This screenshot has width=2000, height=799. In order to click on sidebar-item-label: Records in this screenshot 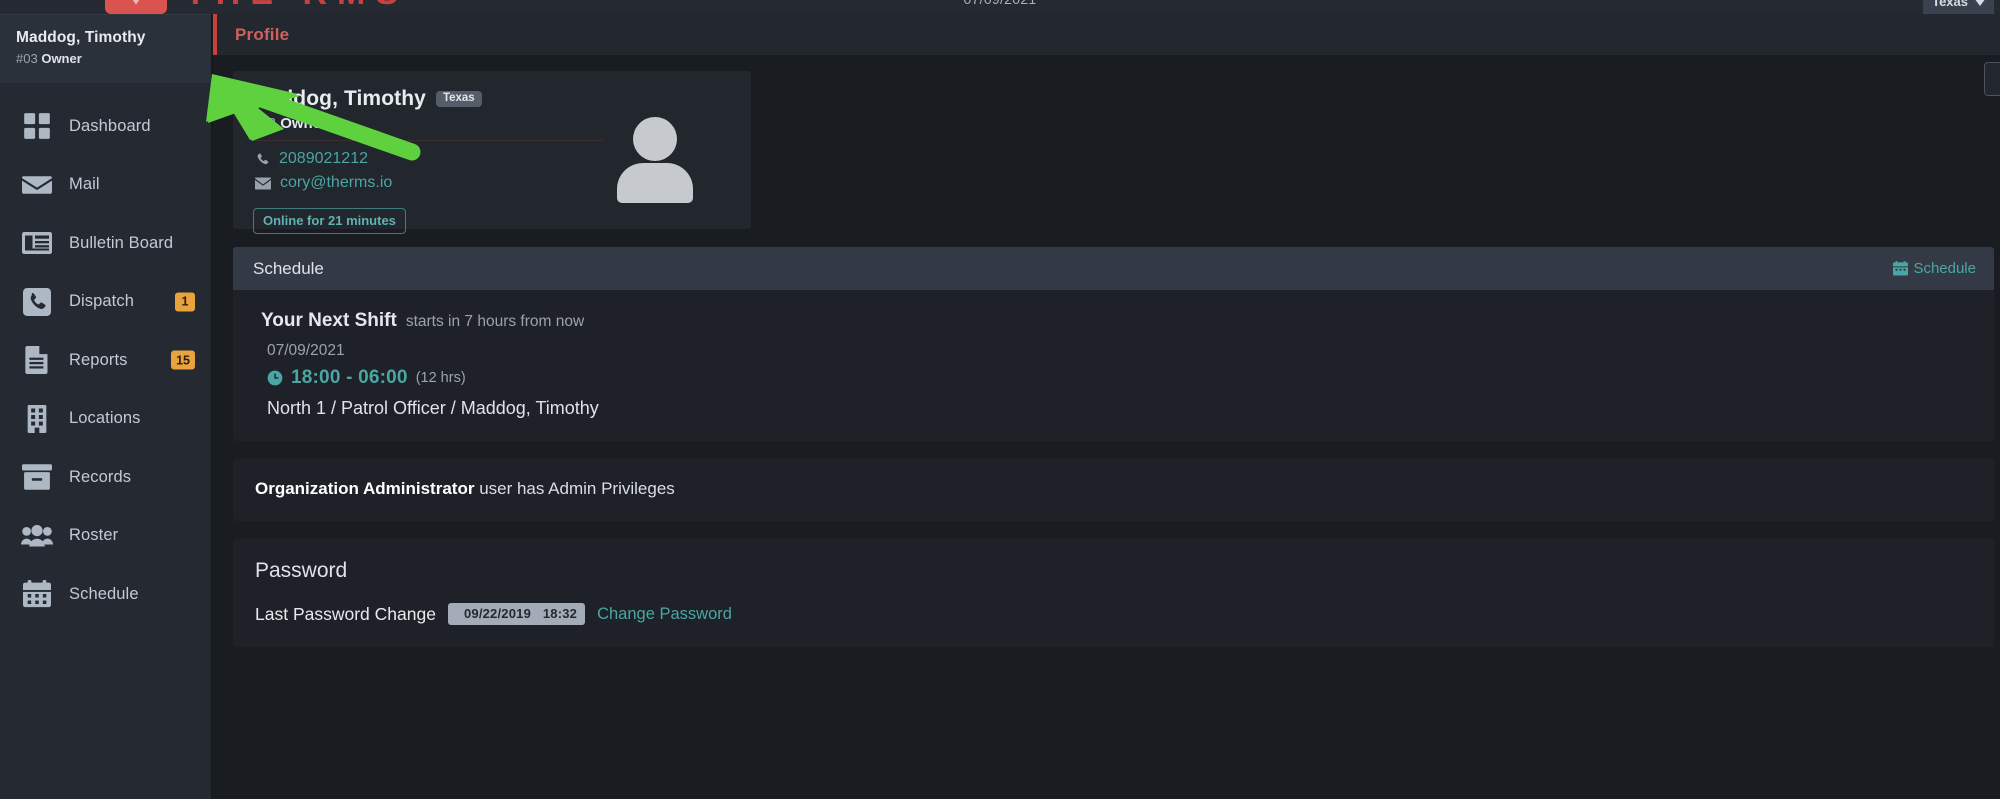, I will do `click(100, 476)`.